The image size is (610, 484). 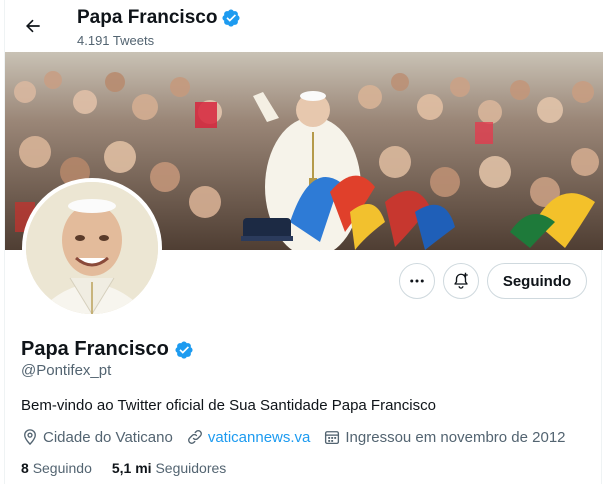 I want to click on more-options-button, so click(x=417, y=281).